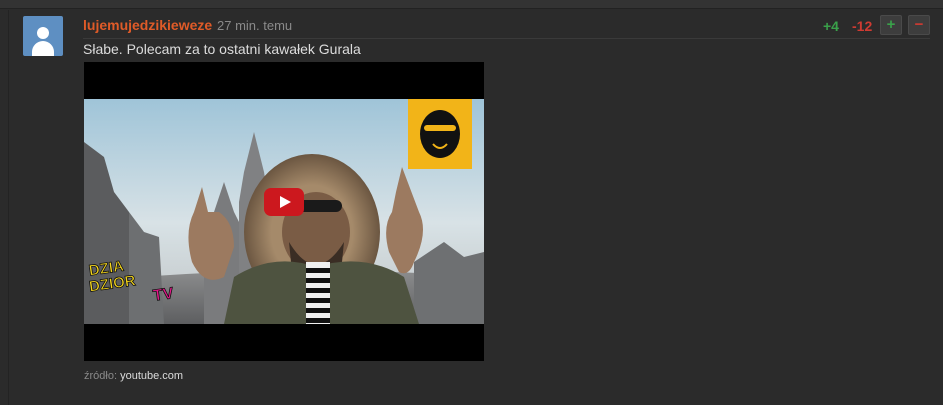 The width and height of the screenshot is (943, 405). I want to click on source-label: źródło:, so click(101, 376).